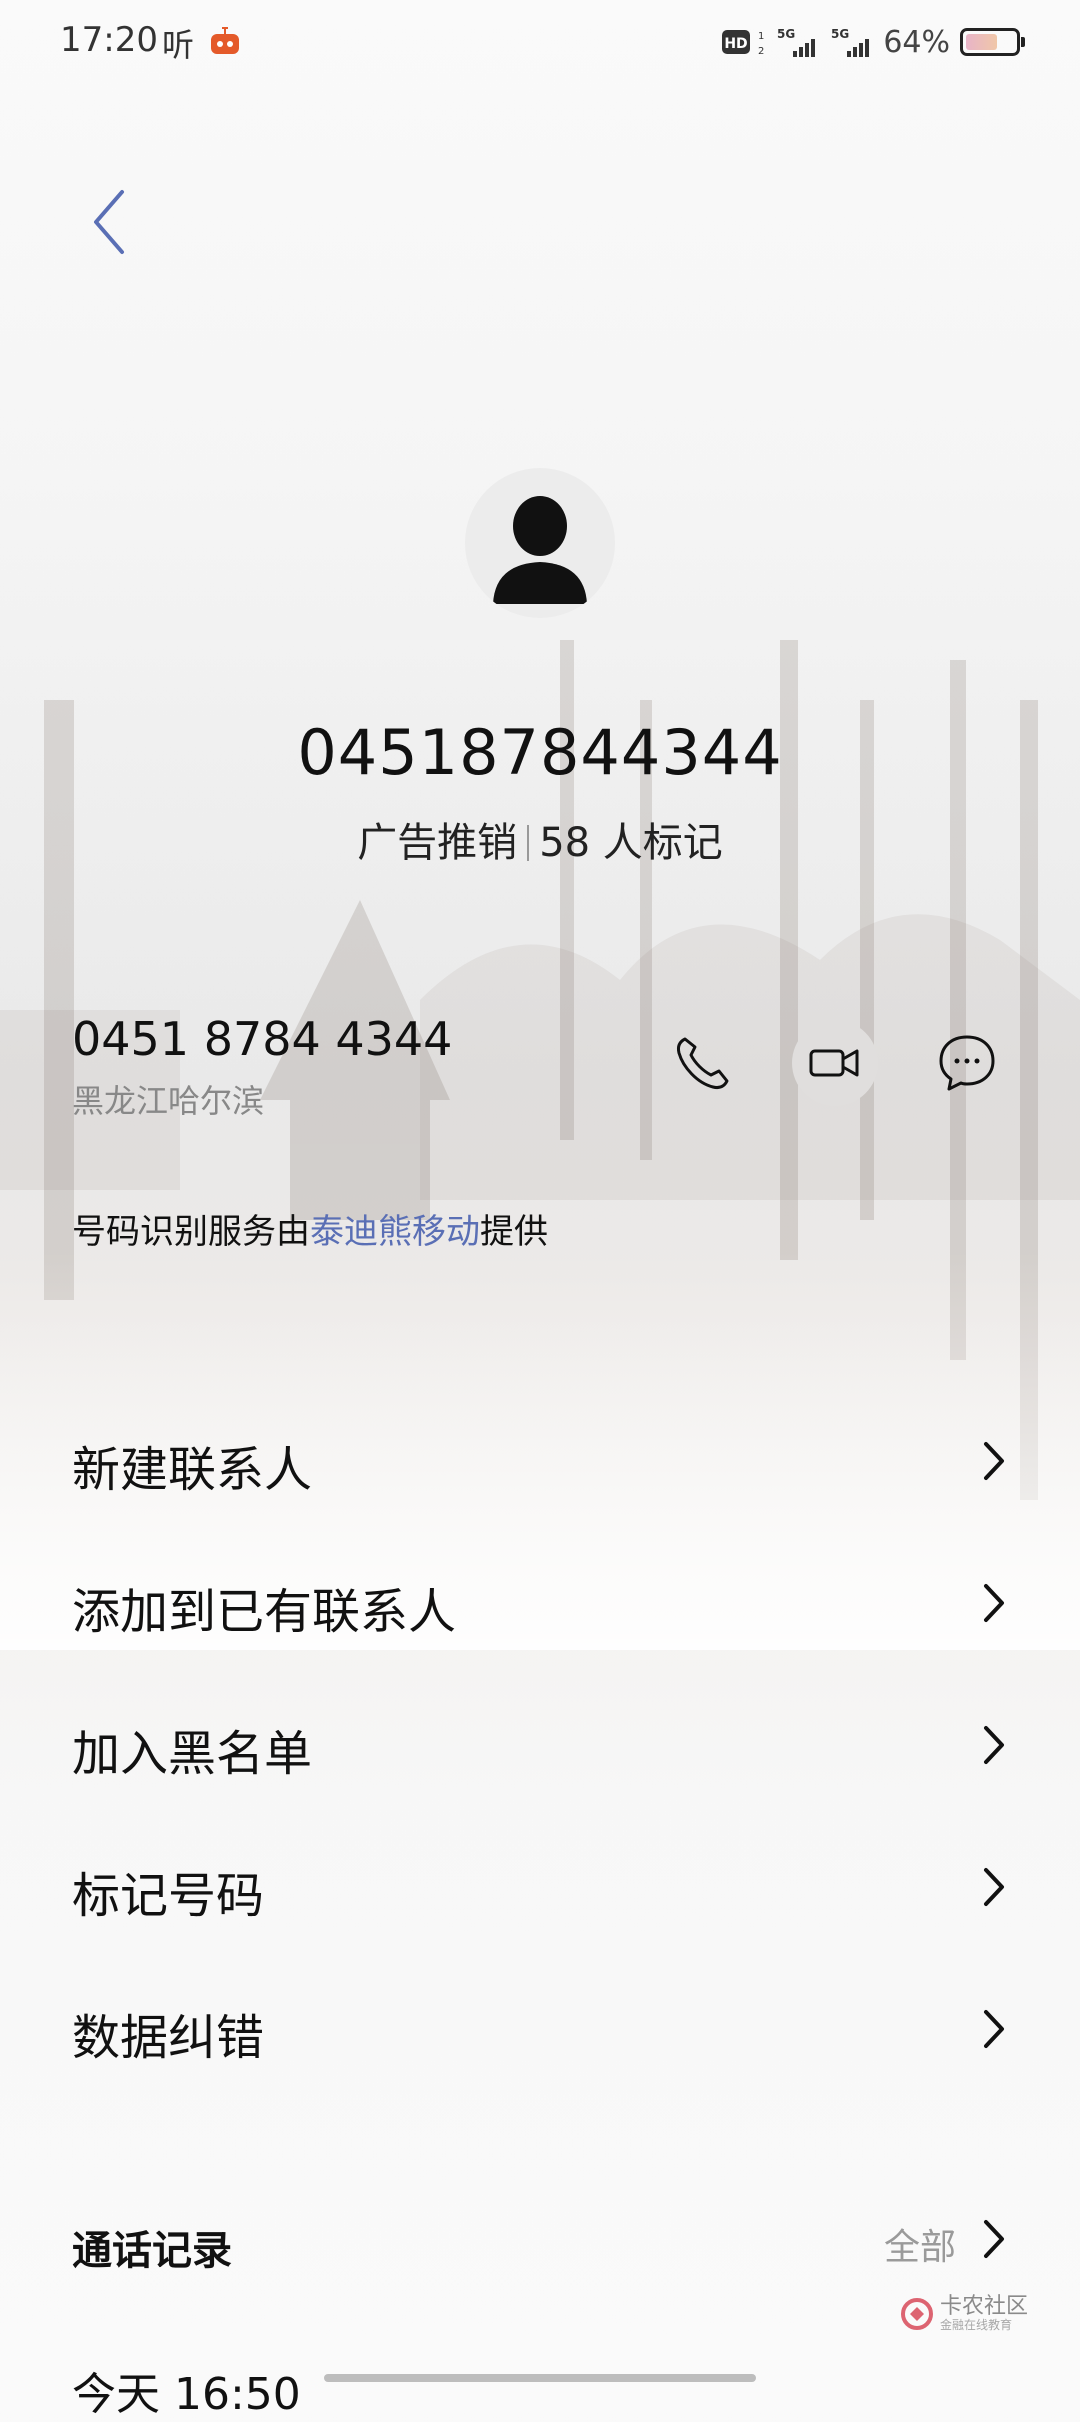 The width and height of the screenshot is (1080, 2422). I want to click on caller-number-title: 045187844344, so click(540, 752).